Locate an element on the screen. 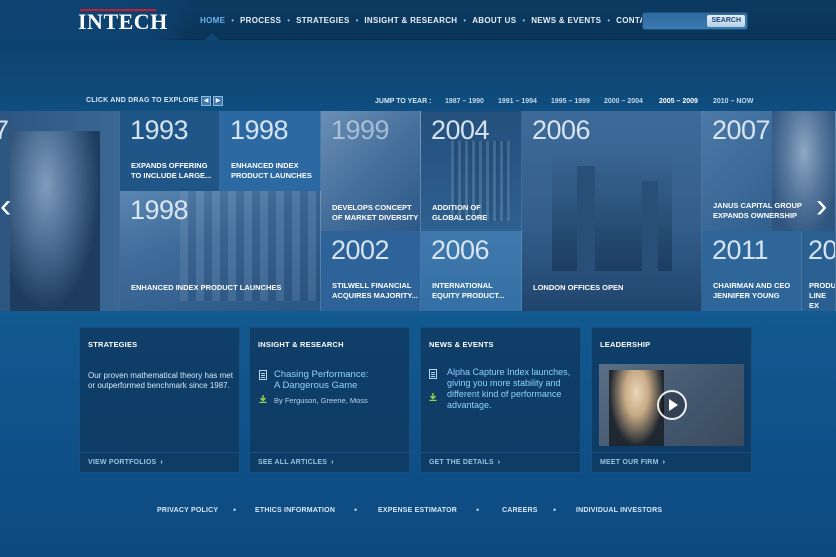  nav-insight-research: INSIGHT & RESEARCH is located at coordinates (410, 20).